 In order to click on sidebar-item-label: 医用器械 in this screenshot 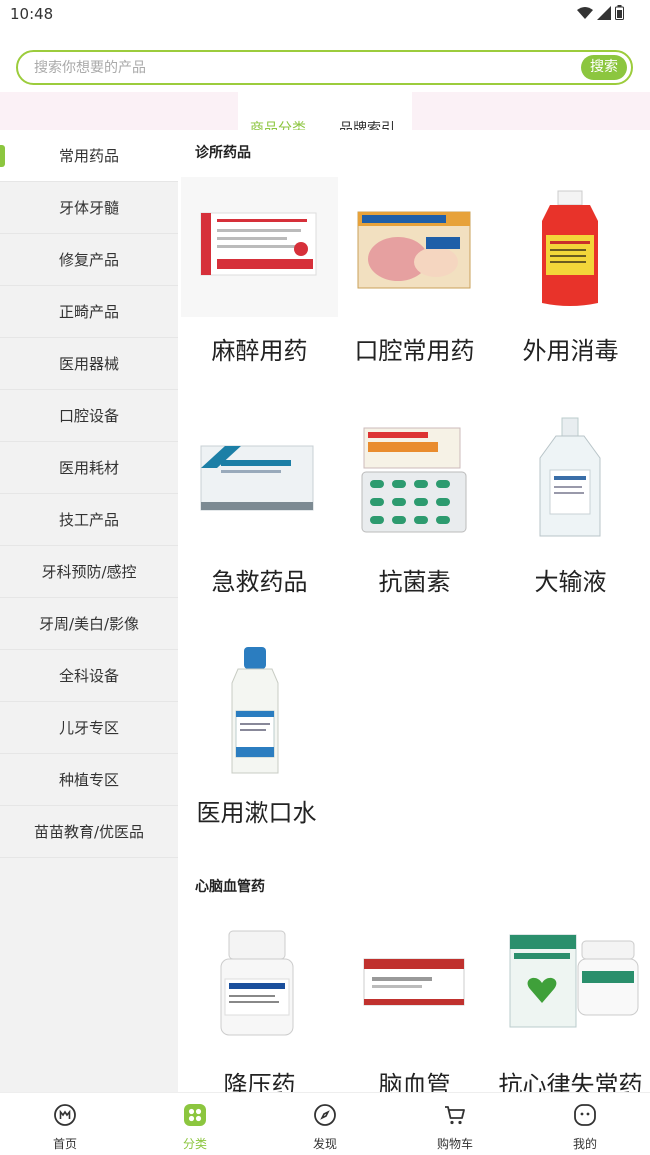, I will do `click(88, 364)`.